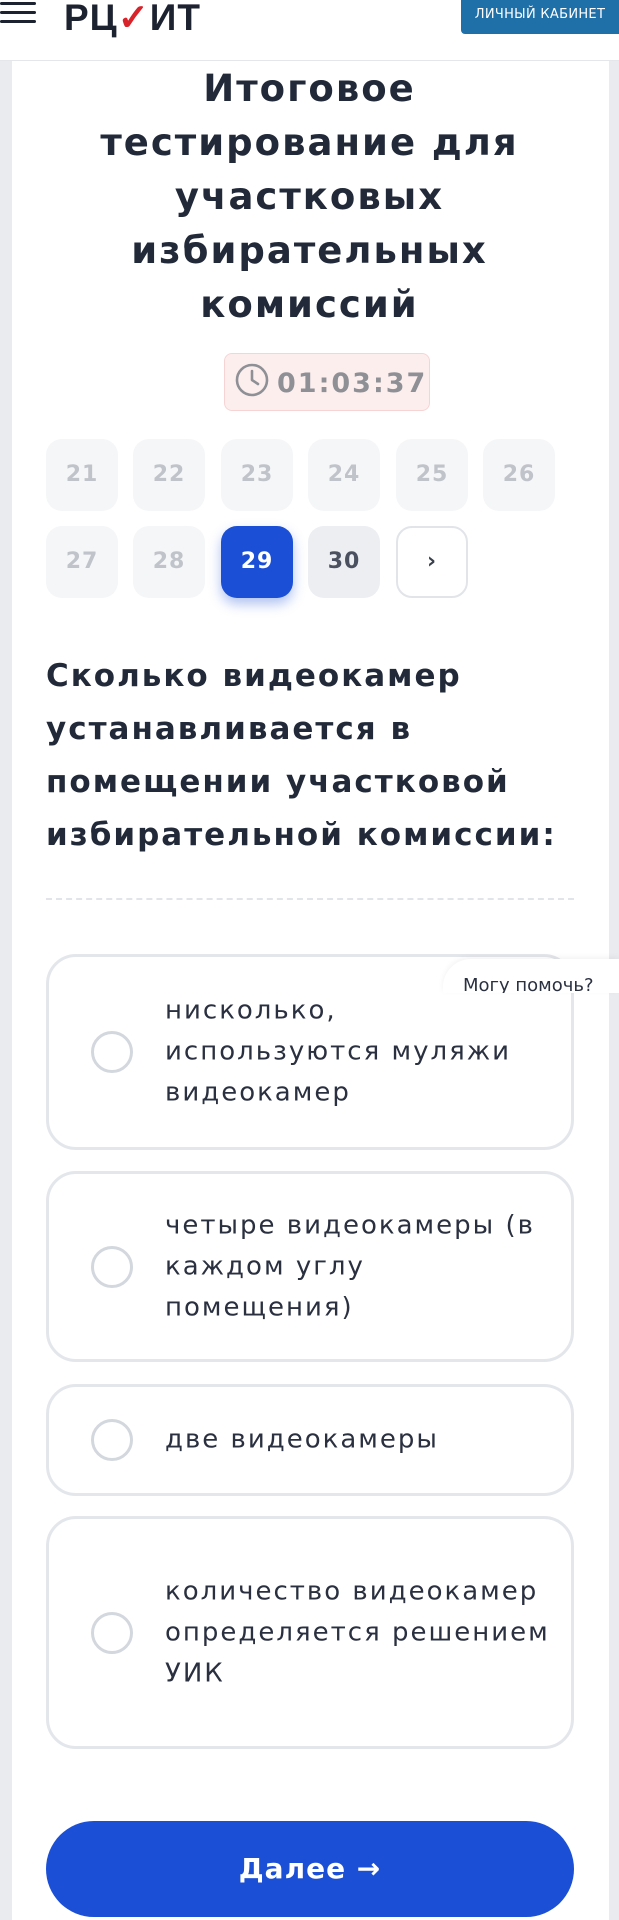 Image resolution: width=619 pixels, height=1920 pixels. I want to click on answer-option-3: две видеокамеры, so click(310, 1440).